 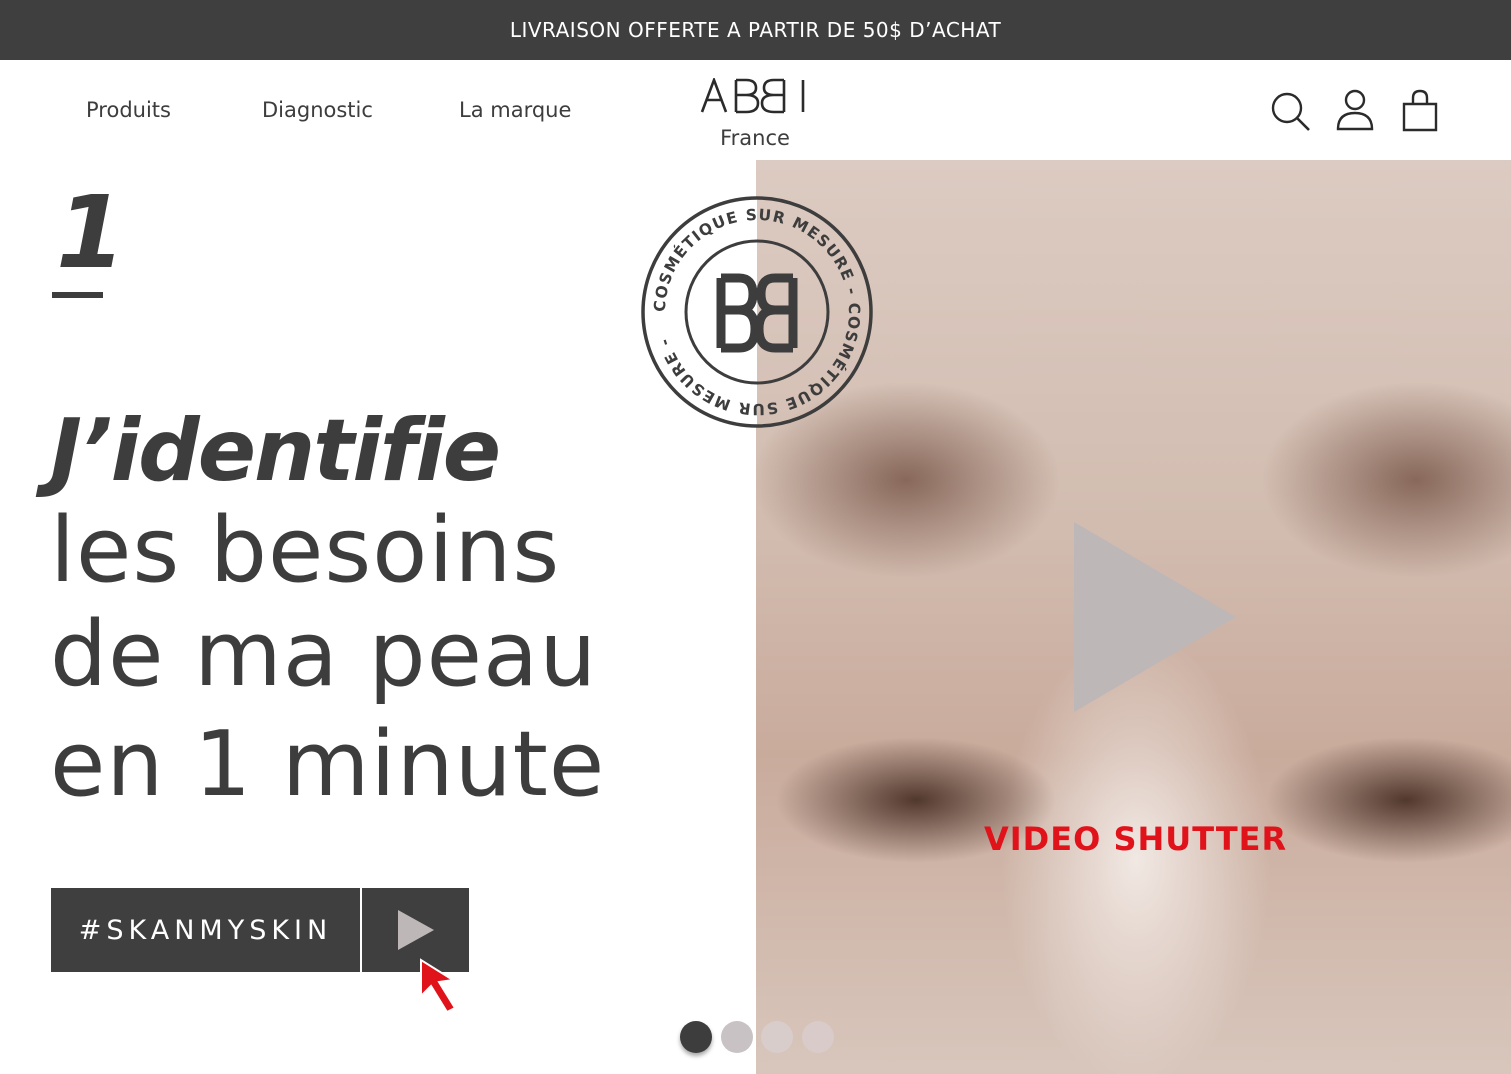 What do you see at coordinates (275, 451) in the screenshot?
I see `headline-strong: J’identifie` at bounding box center [275, 451].